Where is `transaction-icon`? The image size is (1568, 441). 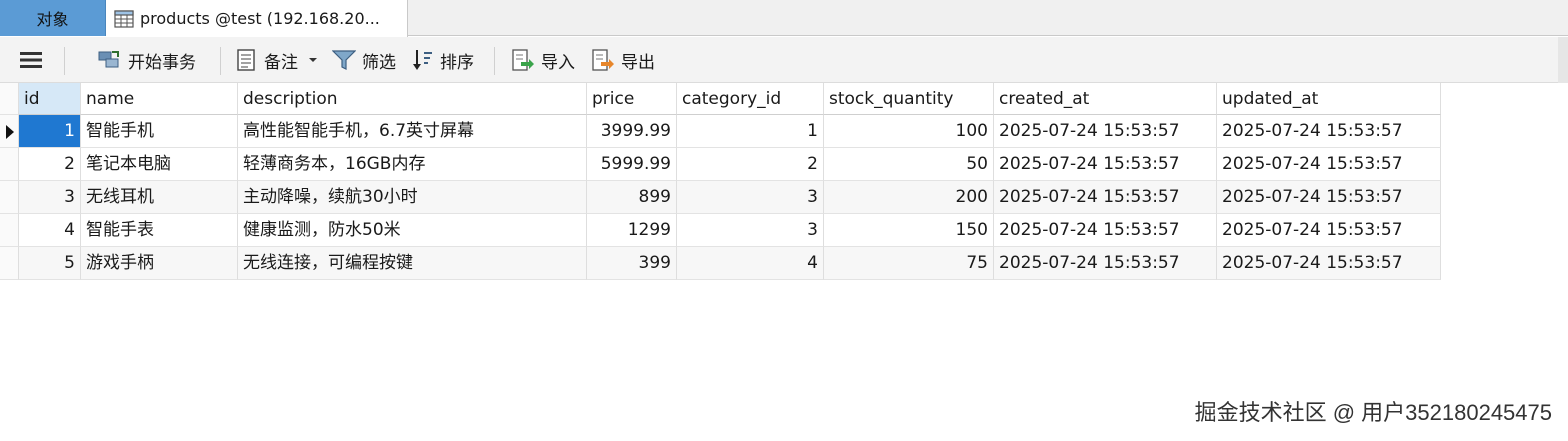
transaction-icon is located at coordinates (108, 59).